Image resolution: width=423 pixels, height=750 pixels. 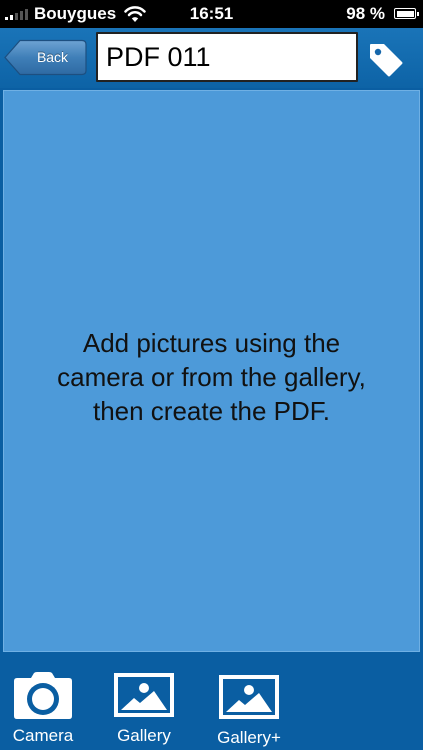 I want to click on battery-icon, so click(x=406, y=13).